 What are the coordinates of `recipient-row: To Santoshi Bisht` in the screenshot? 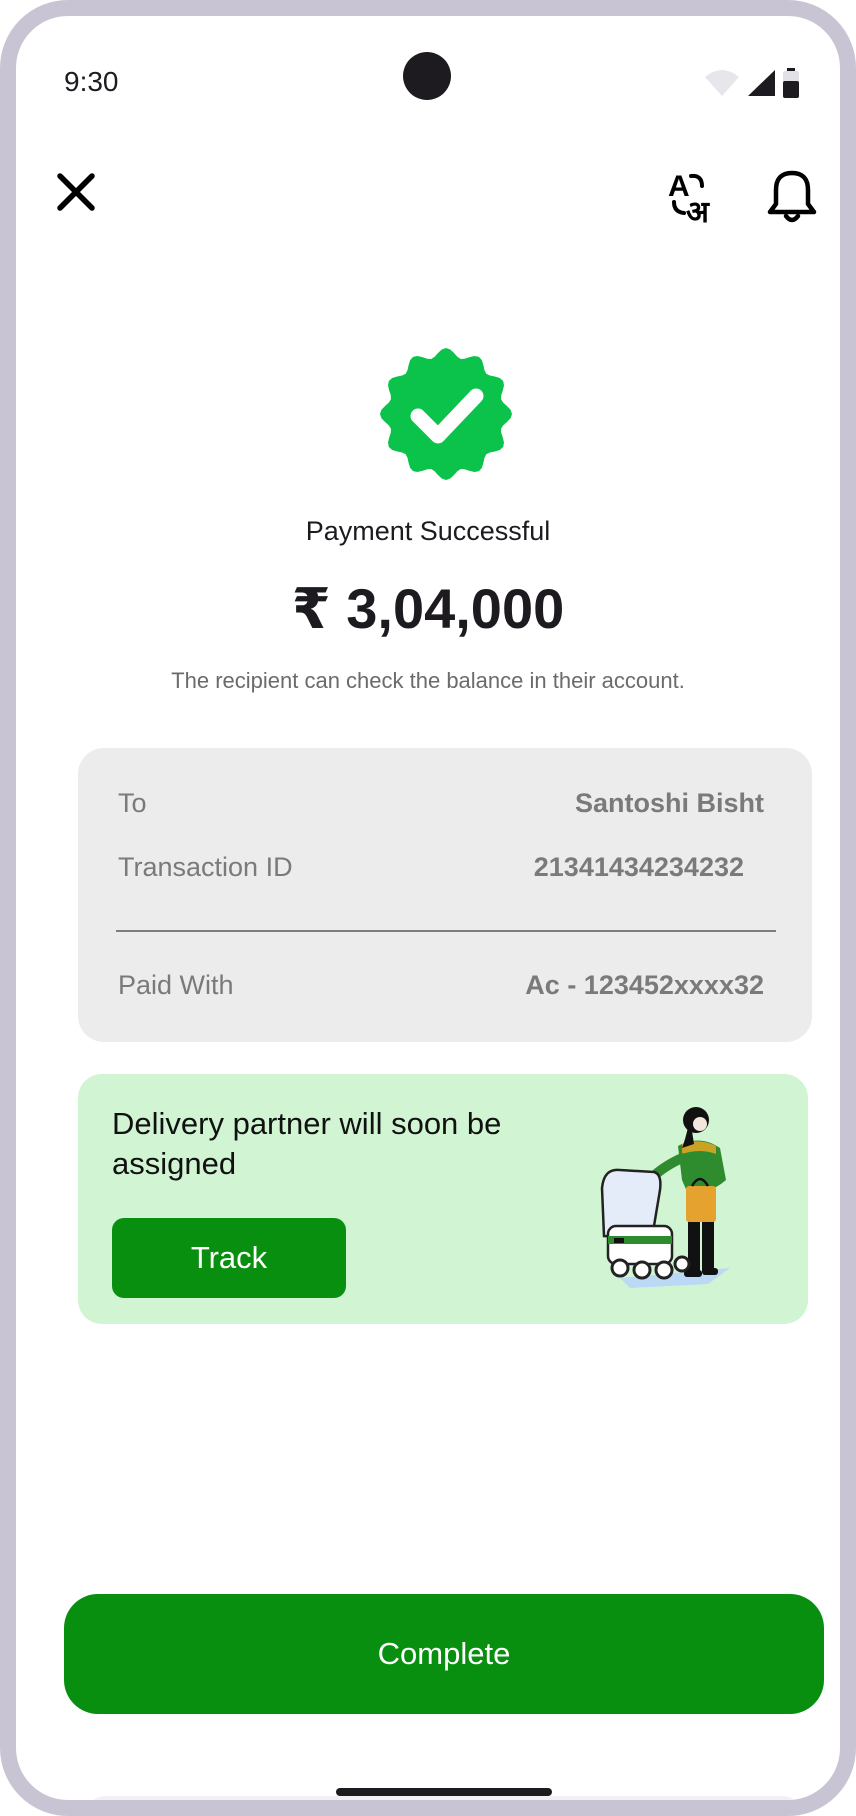 It's located at (441, 803).